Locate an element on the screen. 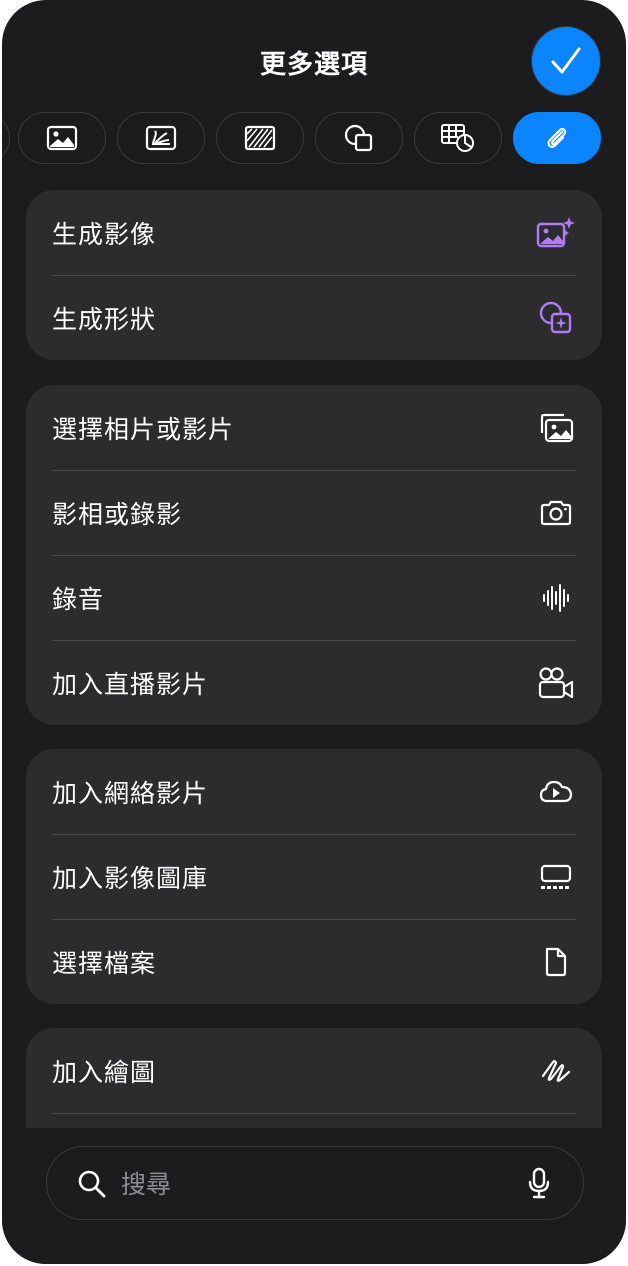 The image size is (628, 1266). tab-shape is located at coordinates (359, 138).